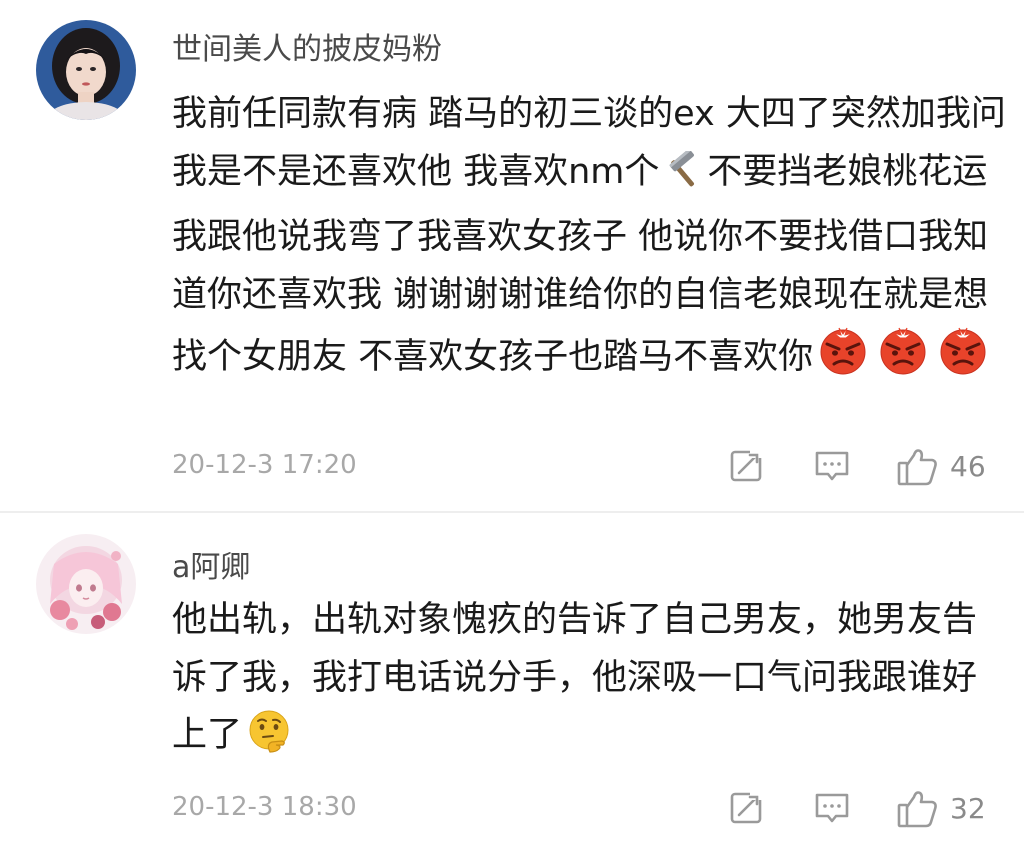 The height and width of the screenshot is (848, 1024). I want to click on timestamp: 20-12-3 17:20, so click(264, 465).